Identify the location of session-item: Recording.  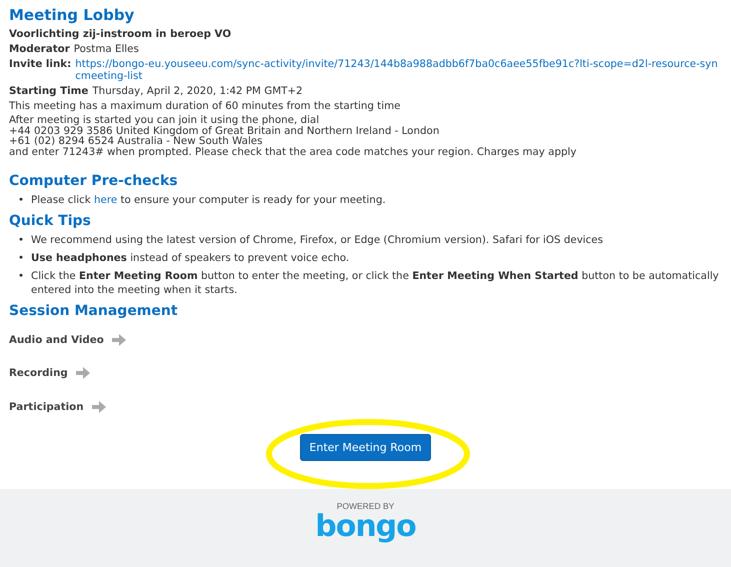
(38, 373).